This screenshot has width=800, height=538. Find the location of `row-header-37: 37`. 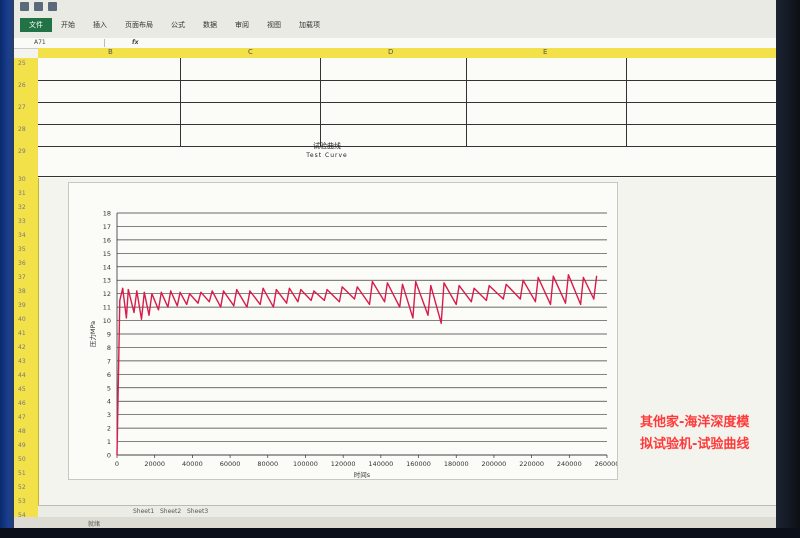

row-header-37: 37 is located at coordinates (22, 277).